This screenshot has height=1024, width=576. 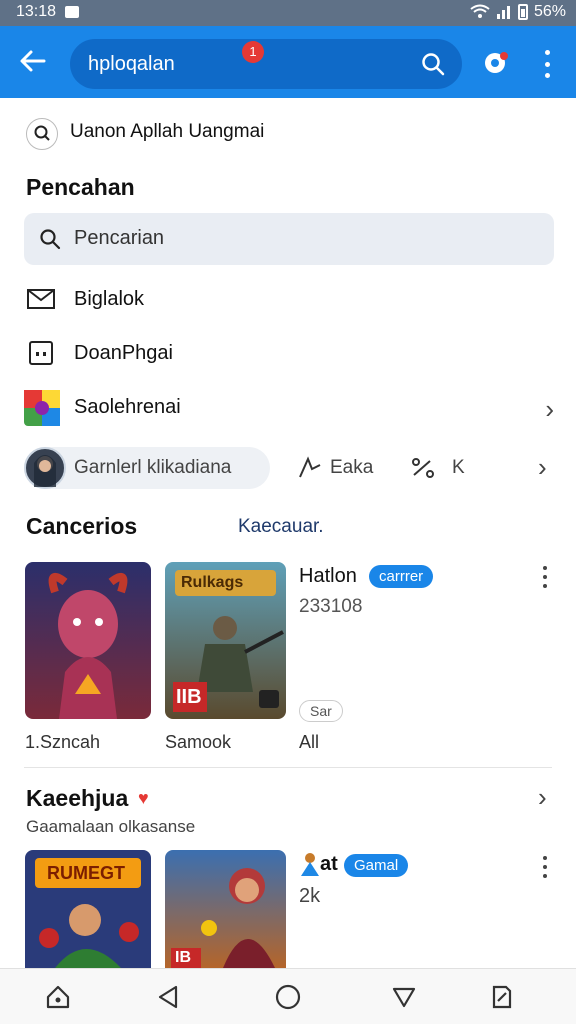 What do you see at coordinates (225, 640) in the screenshot?
I see `game-card-2: Rulkags IIB` at bounding box center [225, 640].